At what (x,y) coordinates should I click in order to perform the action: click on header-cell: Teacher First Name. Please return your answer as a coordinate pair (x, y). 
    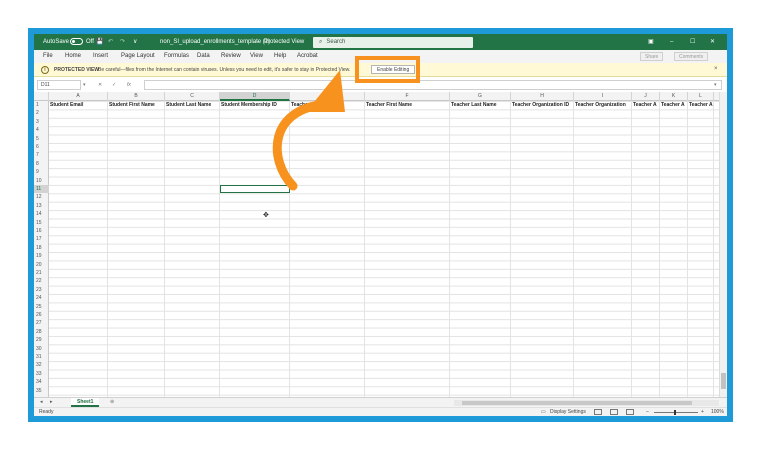
    Looking at the image, I should click on (407, 106).